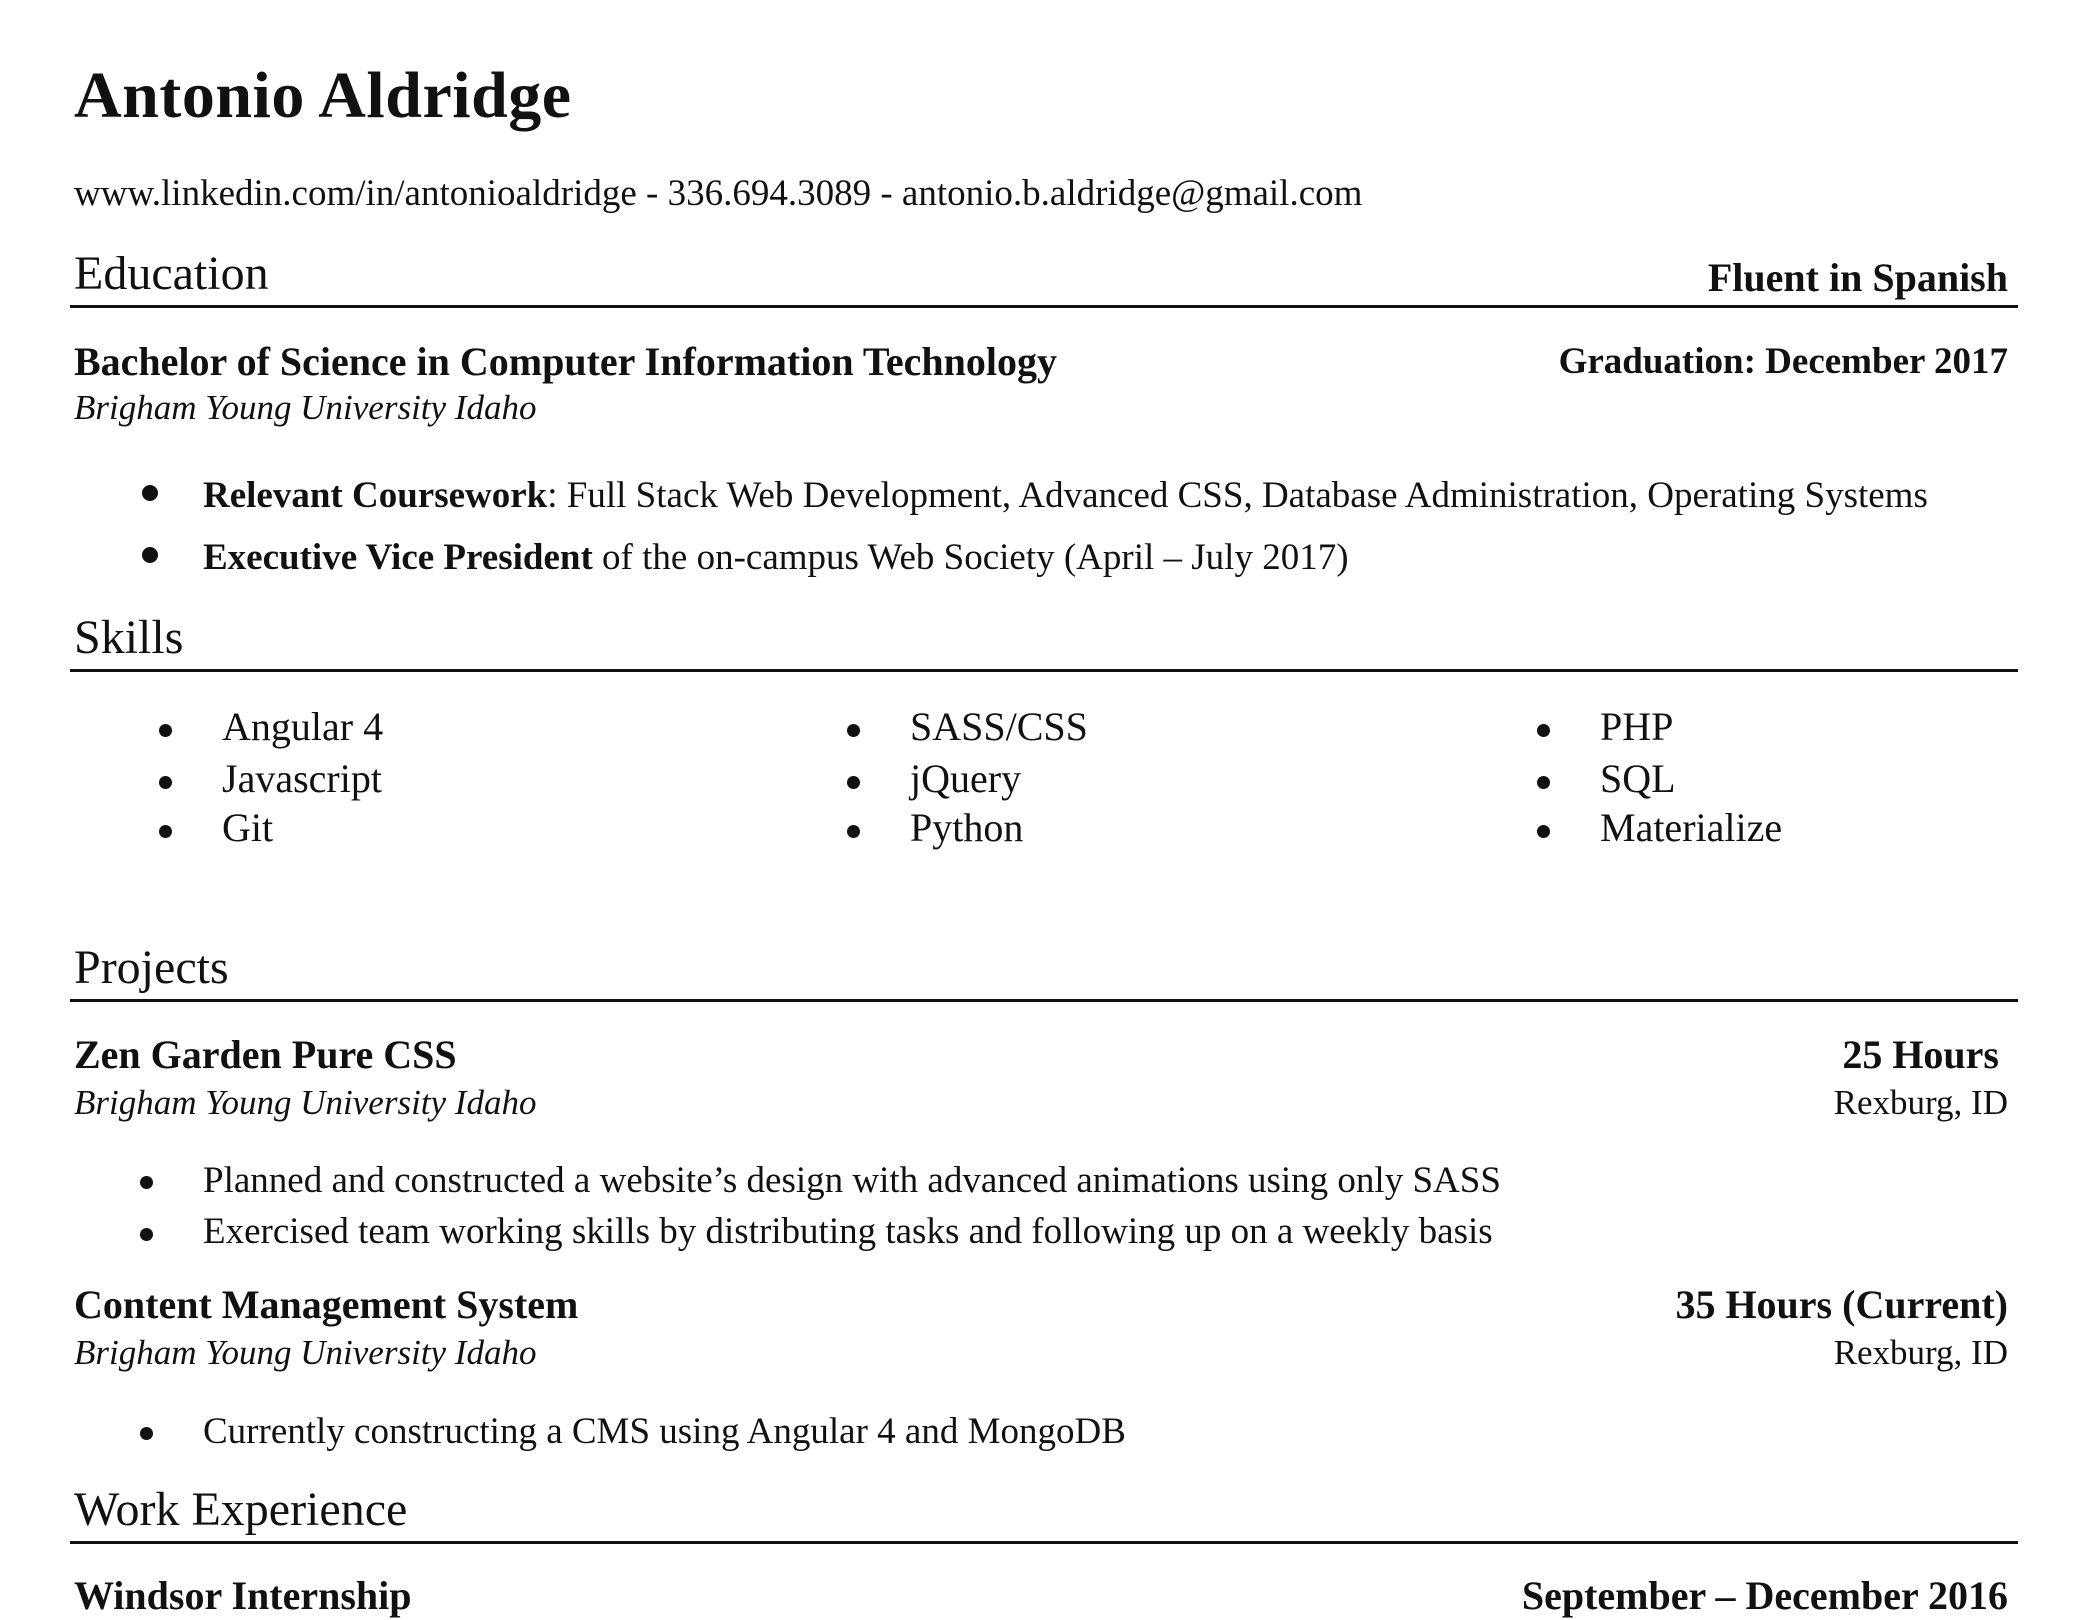 Image resolution: width=2090 pixels, height=1620 pixels. Describe the element at coordinates (1691, 827) in the screenshot. I see `skill-item: Materialize` at that location.